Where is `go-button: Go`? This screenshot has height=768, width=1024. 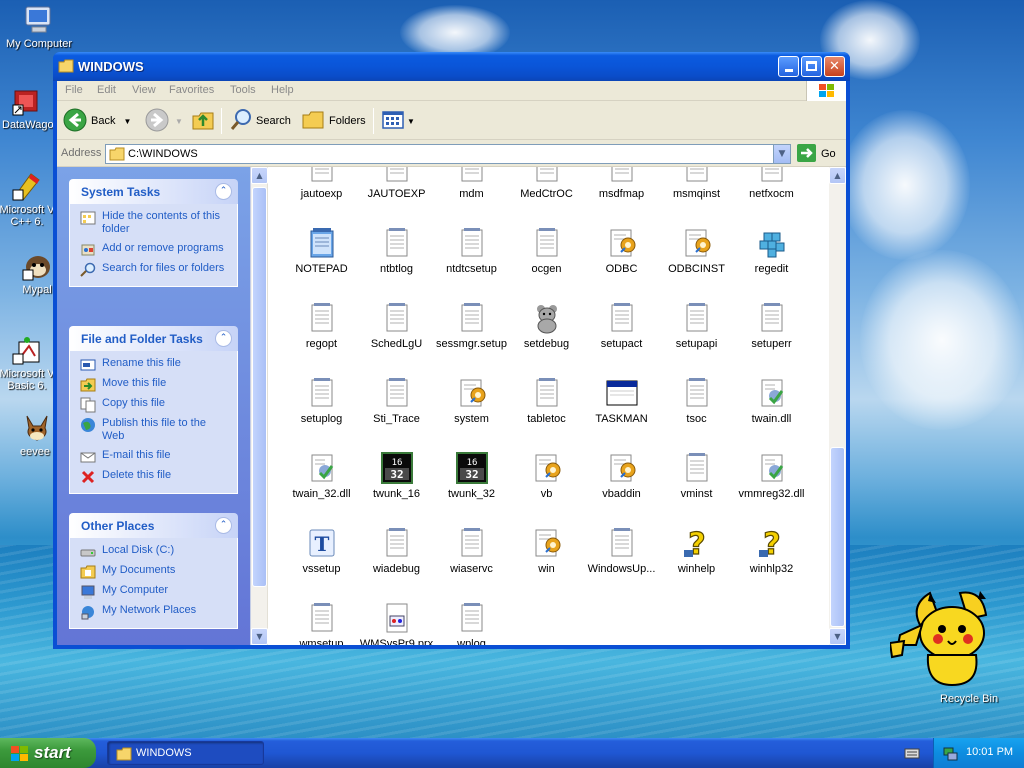
go-button: Go is located at coordinates (816, 153).